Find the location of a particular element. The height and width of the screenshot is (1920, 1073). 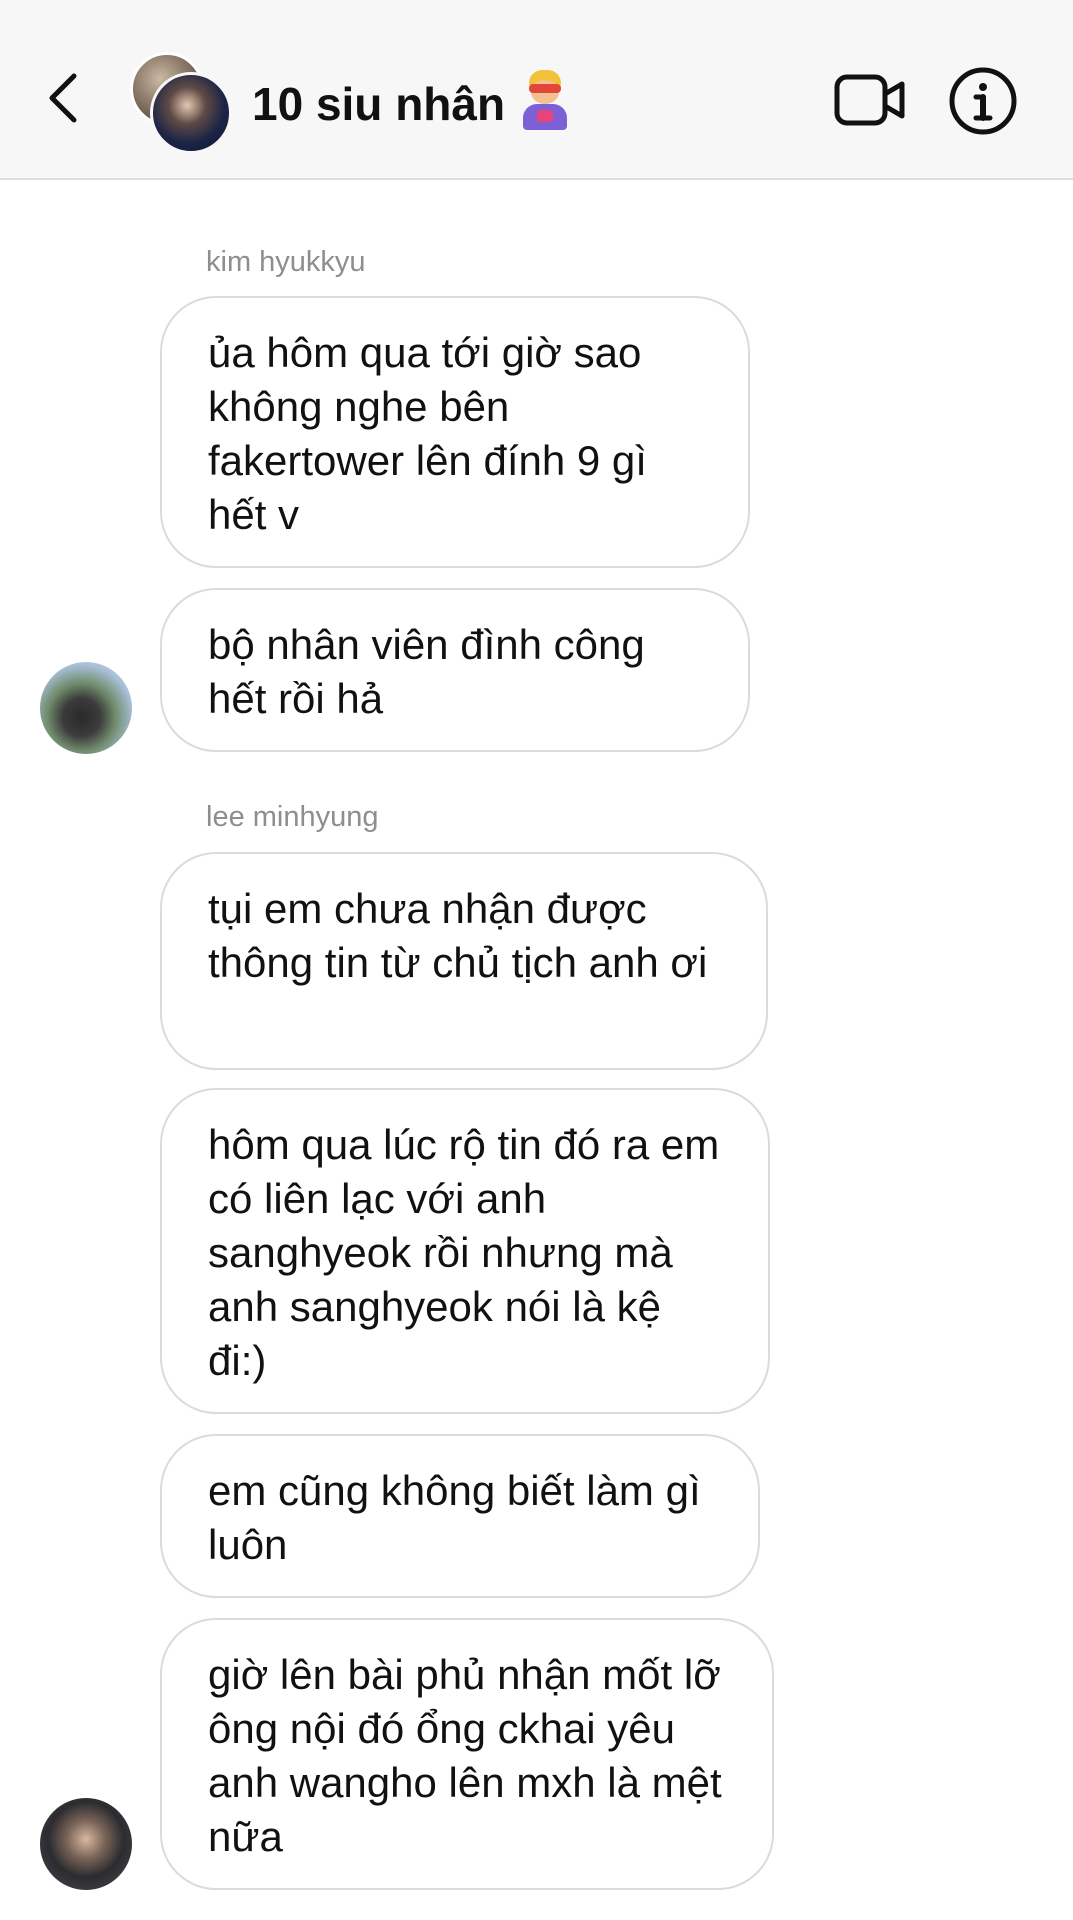

superhero-icon is located at coordinates (545, 100).